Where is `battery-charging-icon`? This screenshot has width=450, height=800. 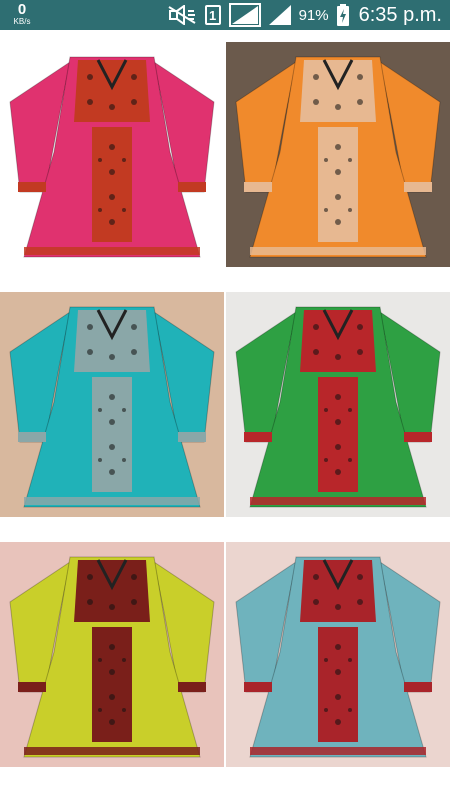
battery-charging-icon is located at coordinates (342, 15).